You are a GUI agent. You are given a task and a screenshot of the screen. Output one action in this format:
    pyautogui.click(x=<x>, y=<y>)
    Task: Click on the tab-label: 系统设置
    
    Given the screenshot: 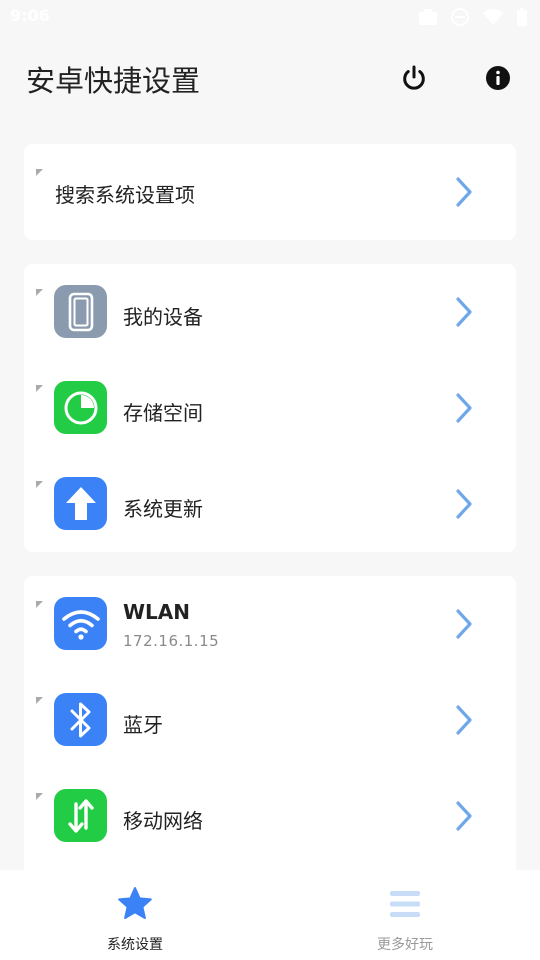 What is the action you would take?
    pyautogui.click(x=135, y=945)
    